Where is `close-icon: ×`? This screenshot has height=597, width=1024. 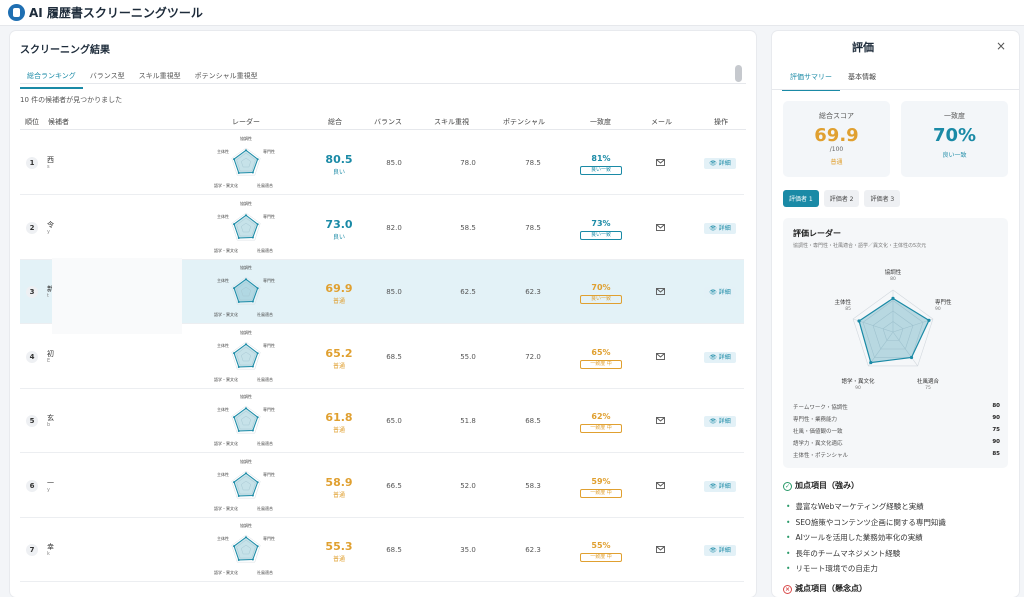
close-icon: × is located at coordinates (1001, 46).